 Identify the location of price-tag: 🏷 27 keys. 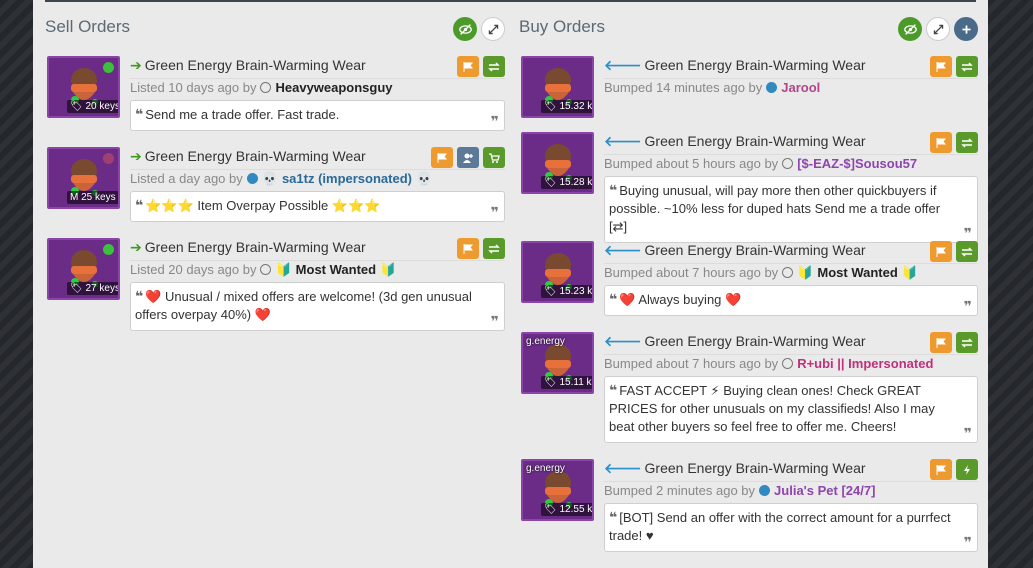
(93, 288).